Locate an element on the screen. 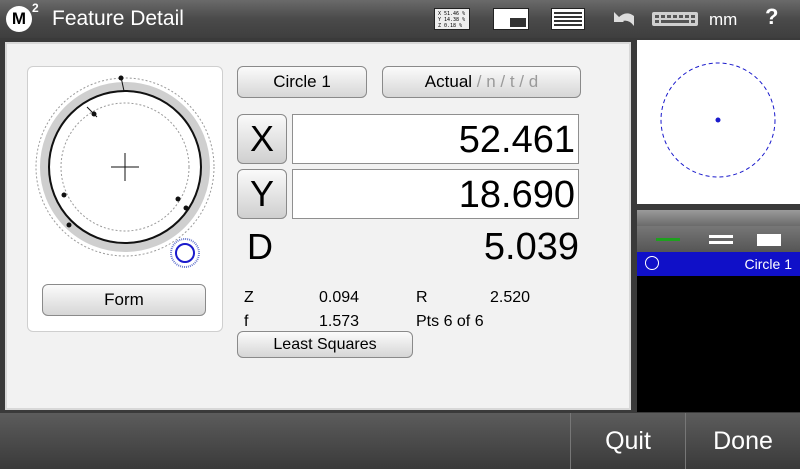  page-title: Feature Detail is located at coordinates (118, 18).